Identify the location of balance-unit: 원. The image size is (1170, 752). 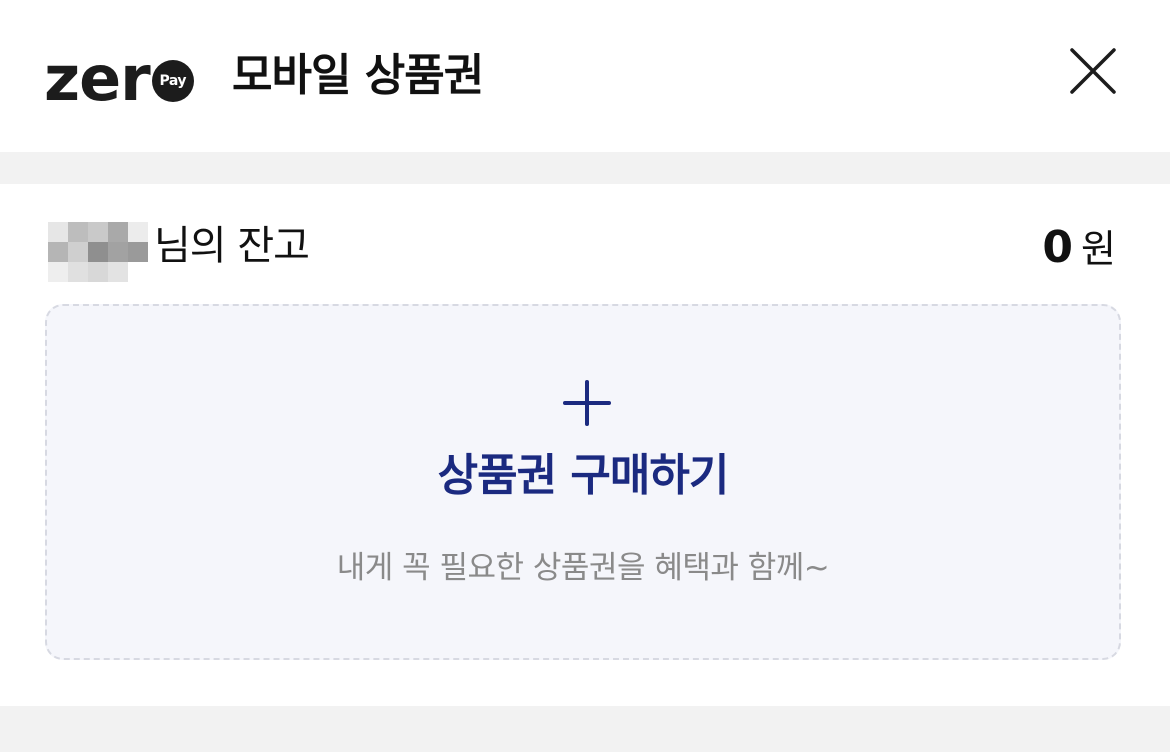
(1098, 249).